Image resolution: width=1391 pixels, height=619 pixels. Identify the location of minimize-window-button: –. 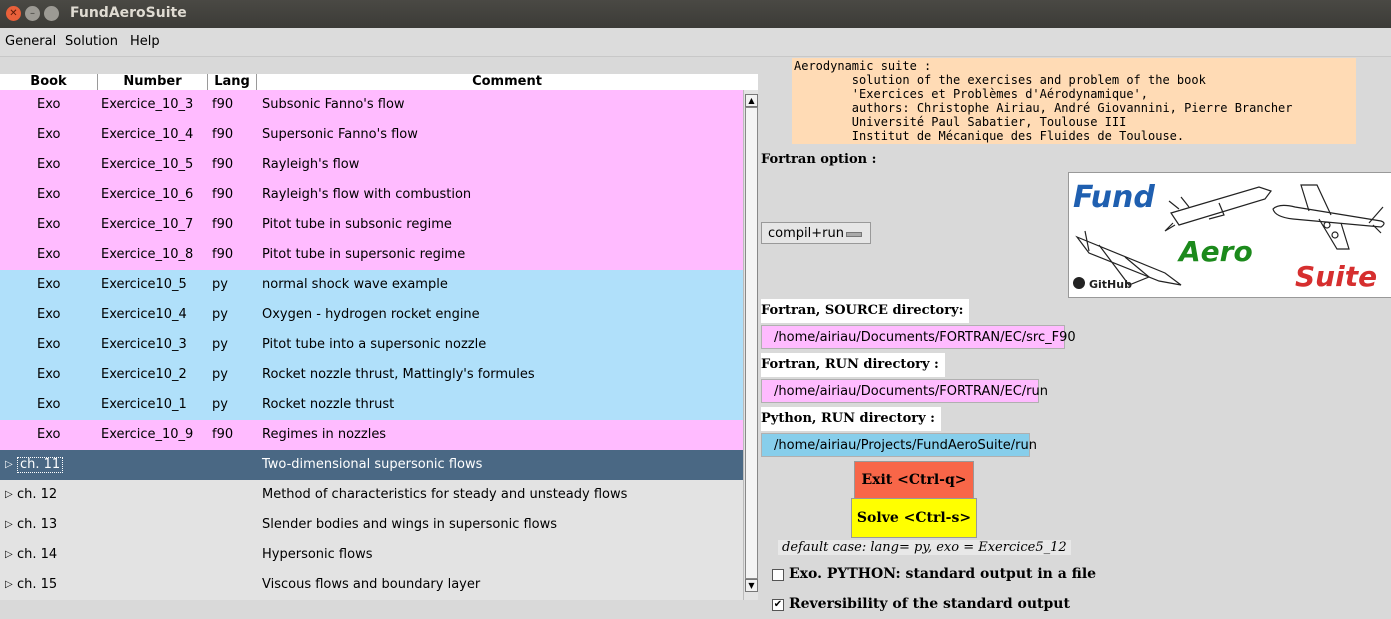
(32, 13).